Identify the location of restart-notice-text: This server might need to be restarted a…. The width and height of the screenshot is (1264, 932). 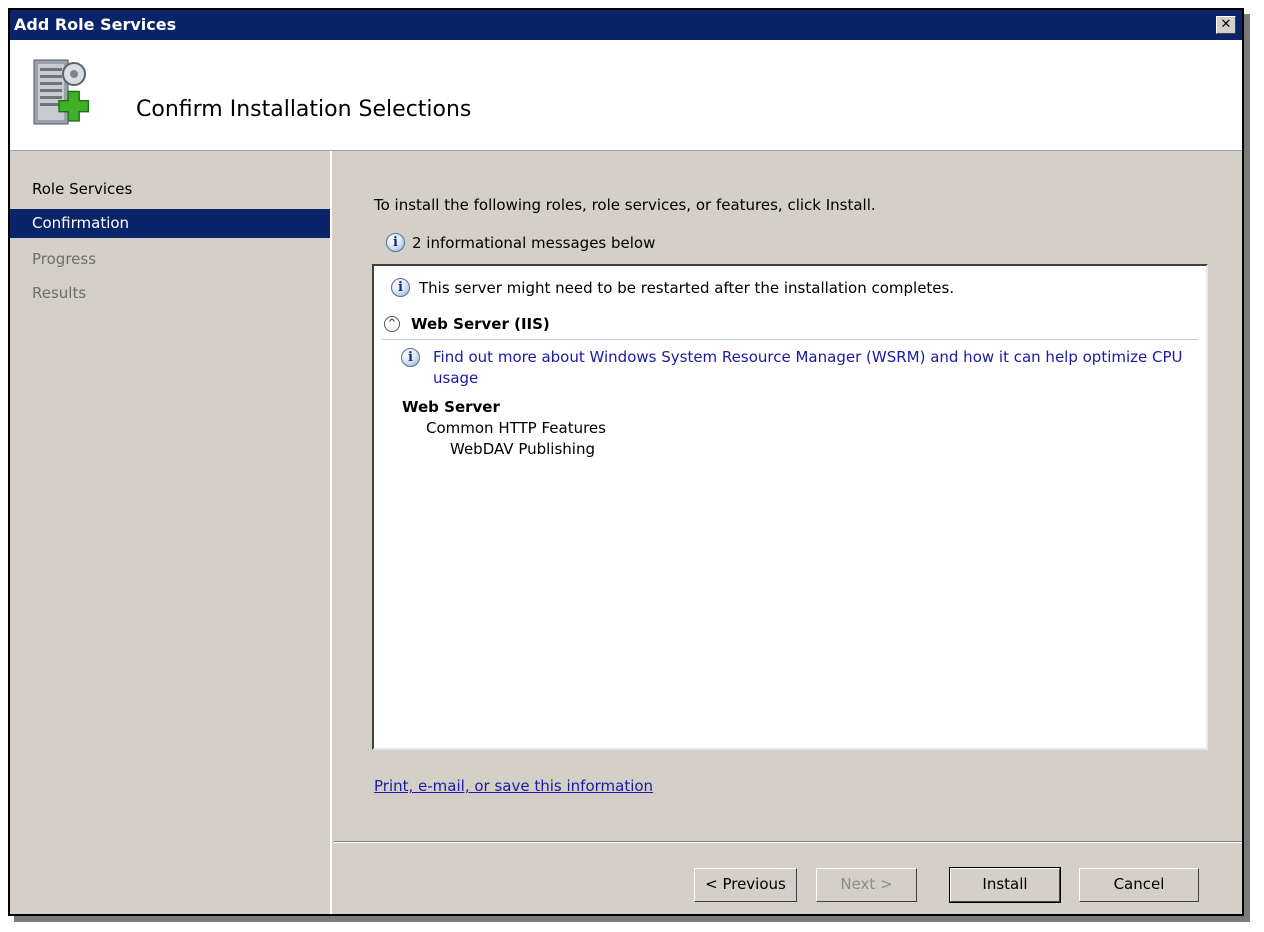
(687, 287).